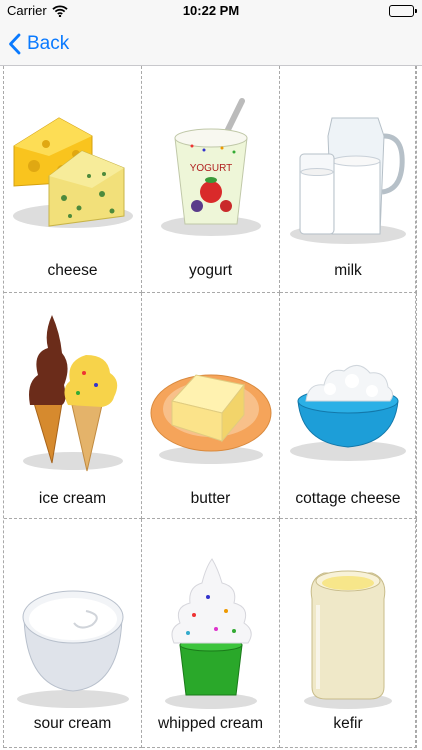 This screenshot has width=422, height=750. I want to click on sour-cream-icon, so click(73, 649).